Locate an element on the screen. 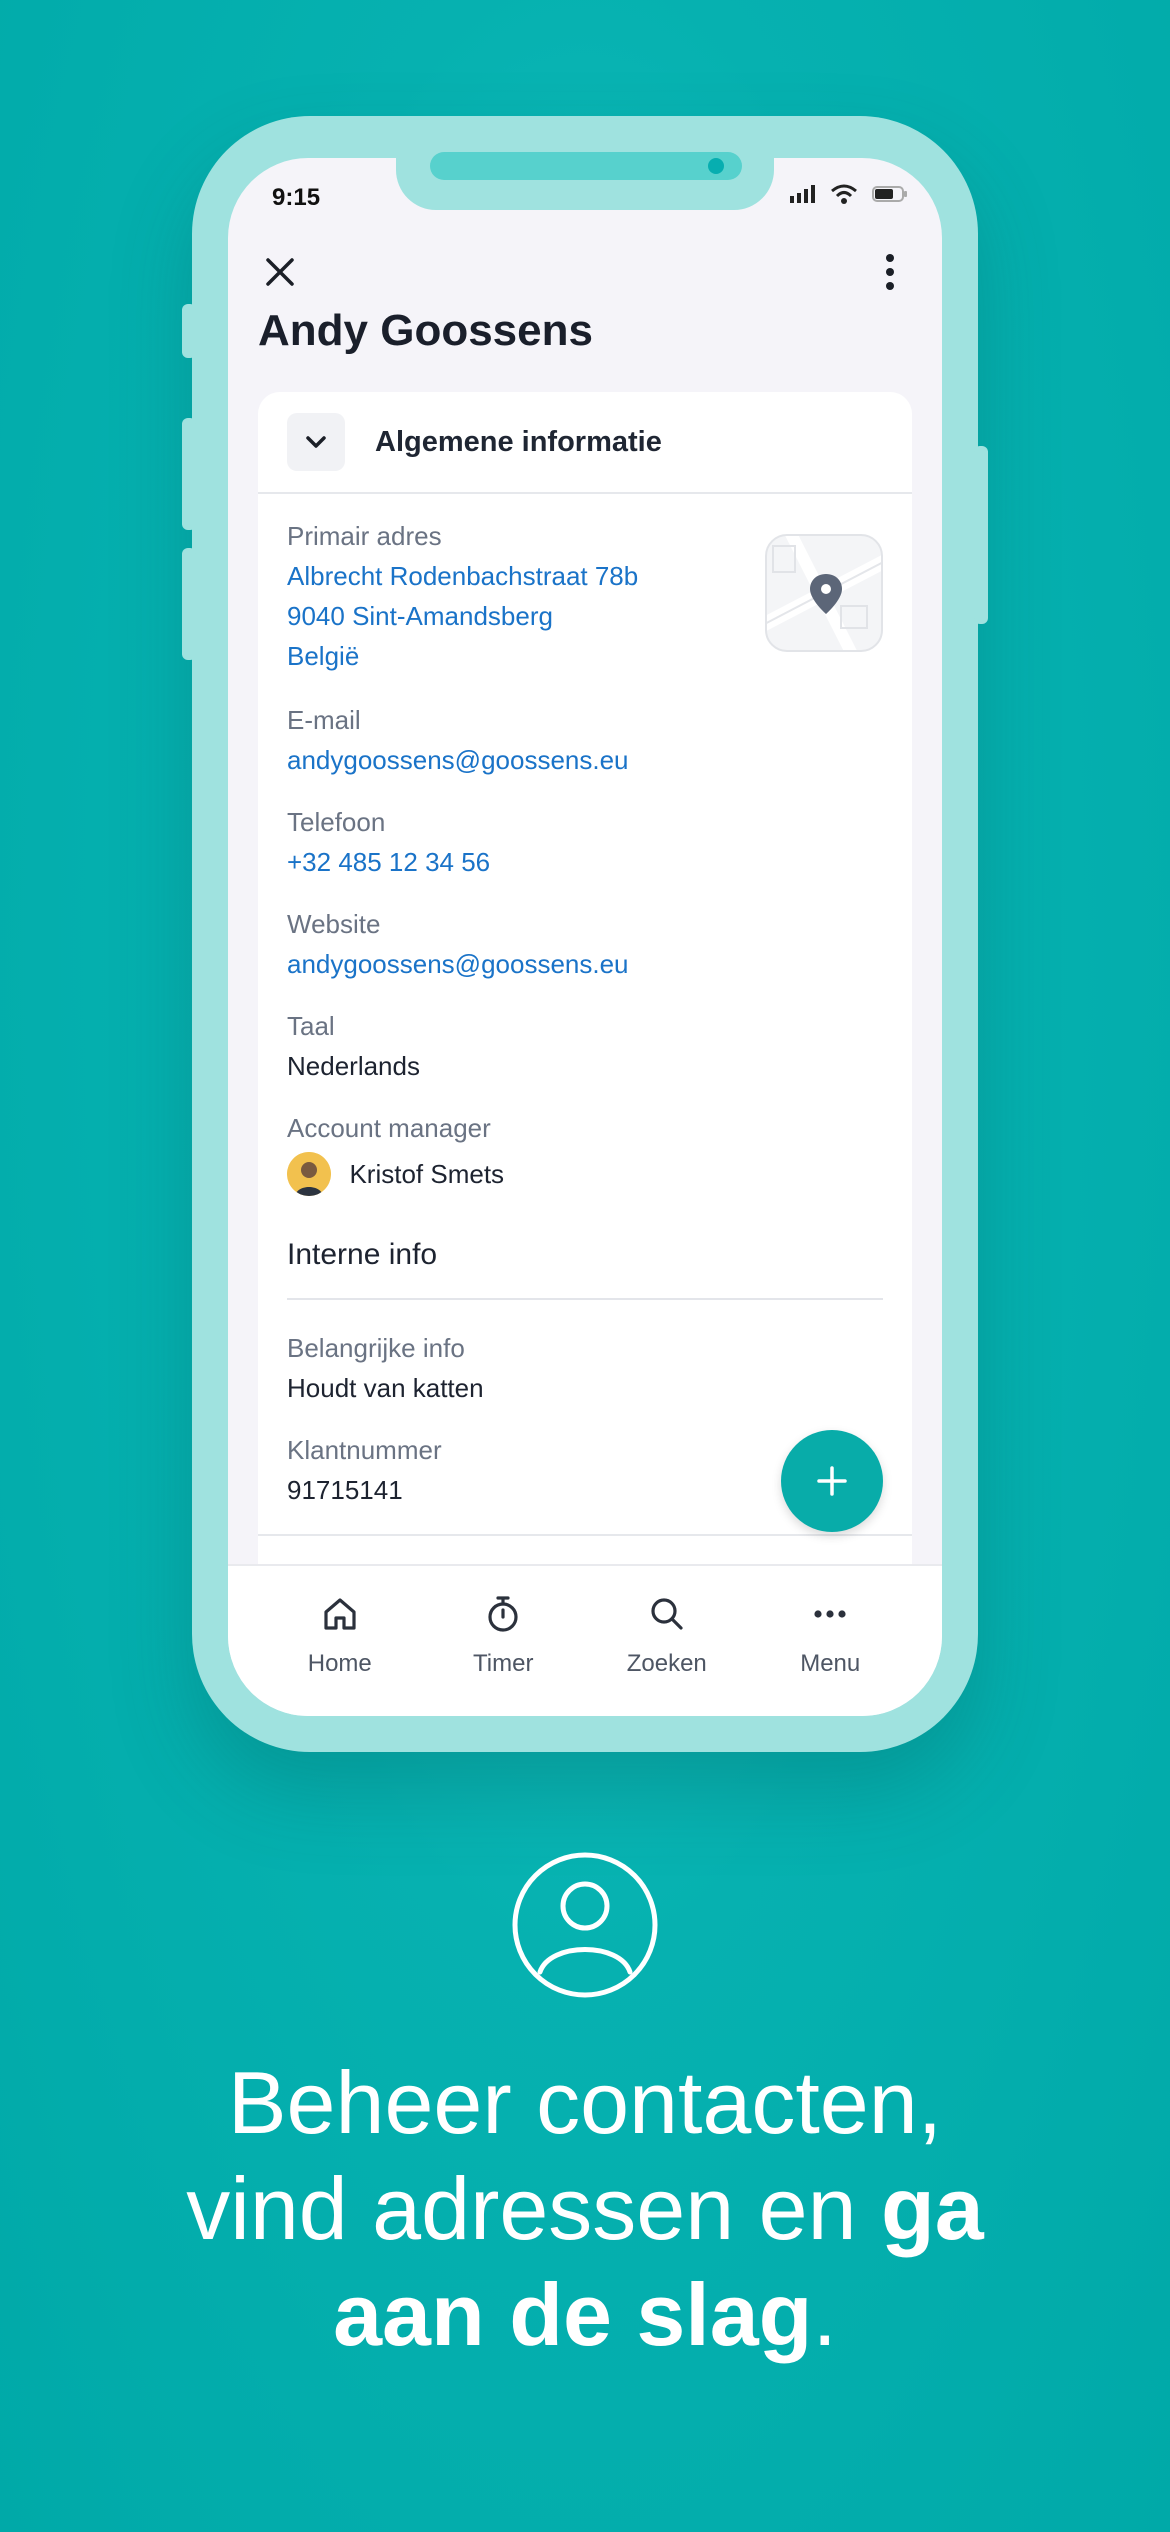 The width and height of the screenshot is (1170, 2532). divider is located at coordinates (585, 1535).